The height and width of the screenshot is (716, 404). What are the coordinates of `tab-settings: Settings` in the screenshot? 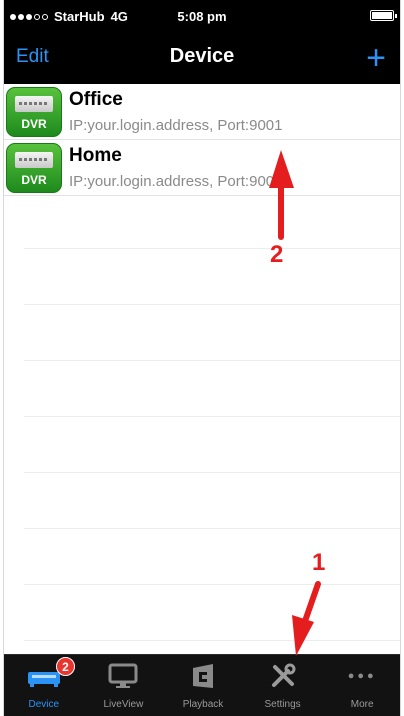 It's located at (283, 685).